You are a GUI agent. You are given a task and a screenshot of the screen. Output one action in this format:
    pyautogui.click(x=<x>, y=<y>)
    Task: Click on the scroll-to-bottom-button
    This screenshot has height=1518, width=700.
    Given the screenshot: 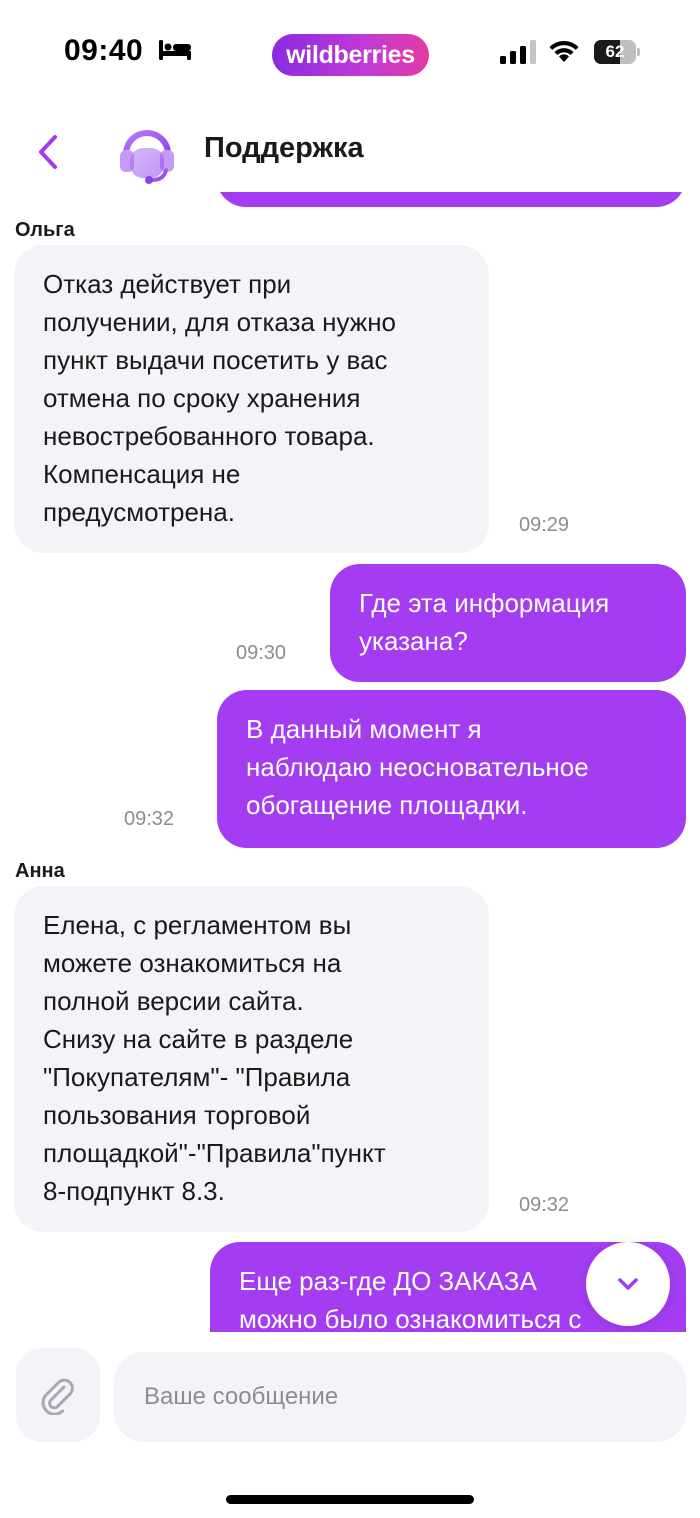 What is the action you would take?
    pyautogui.click(x=628, y=1284)
    